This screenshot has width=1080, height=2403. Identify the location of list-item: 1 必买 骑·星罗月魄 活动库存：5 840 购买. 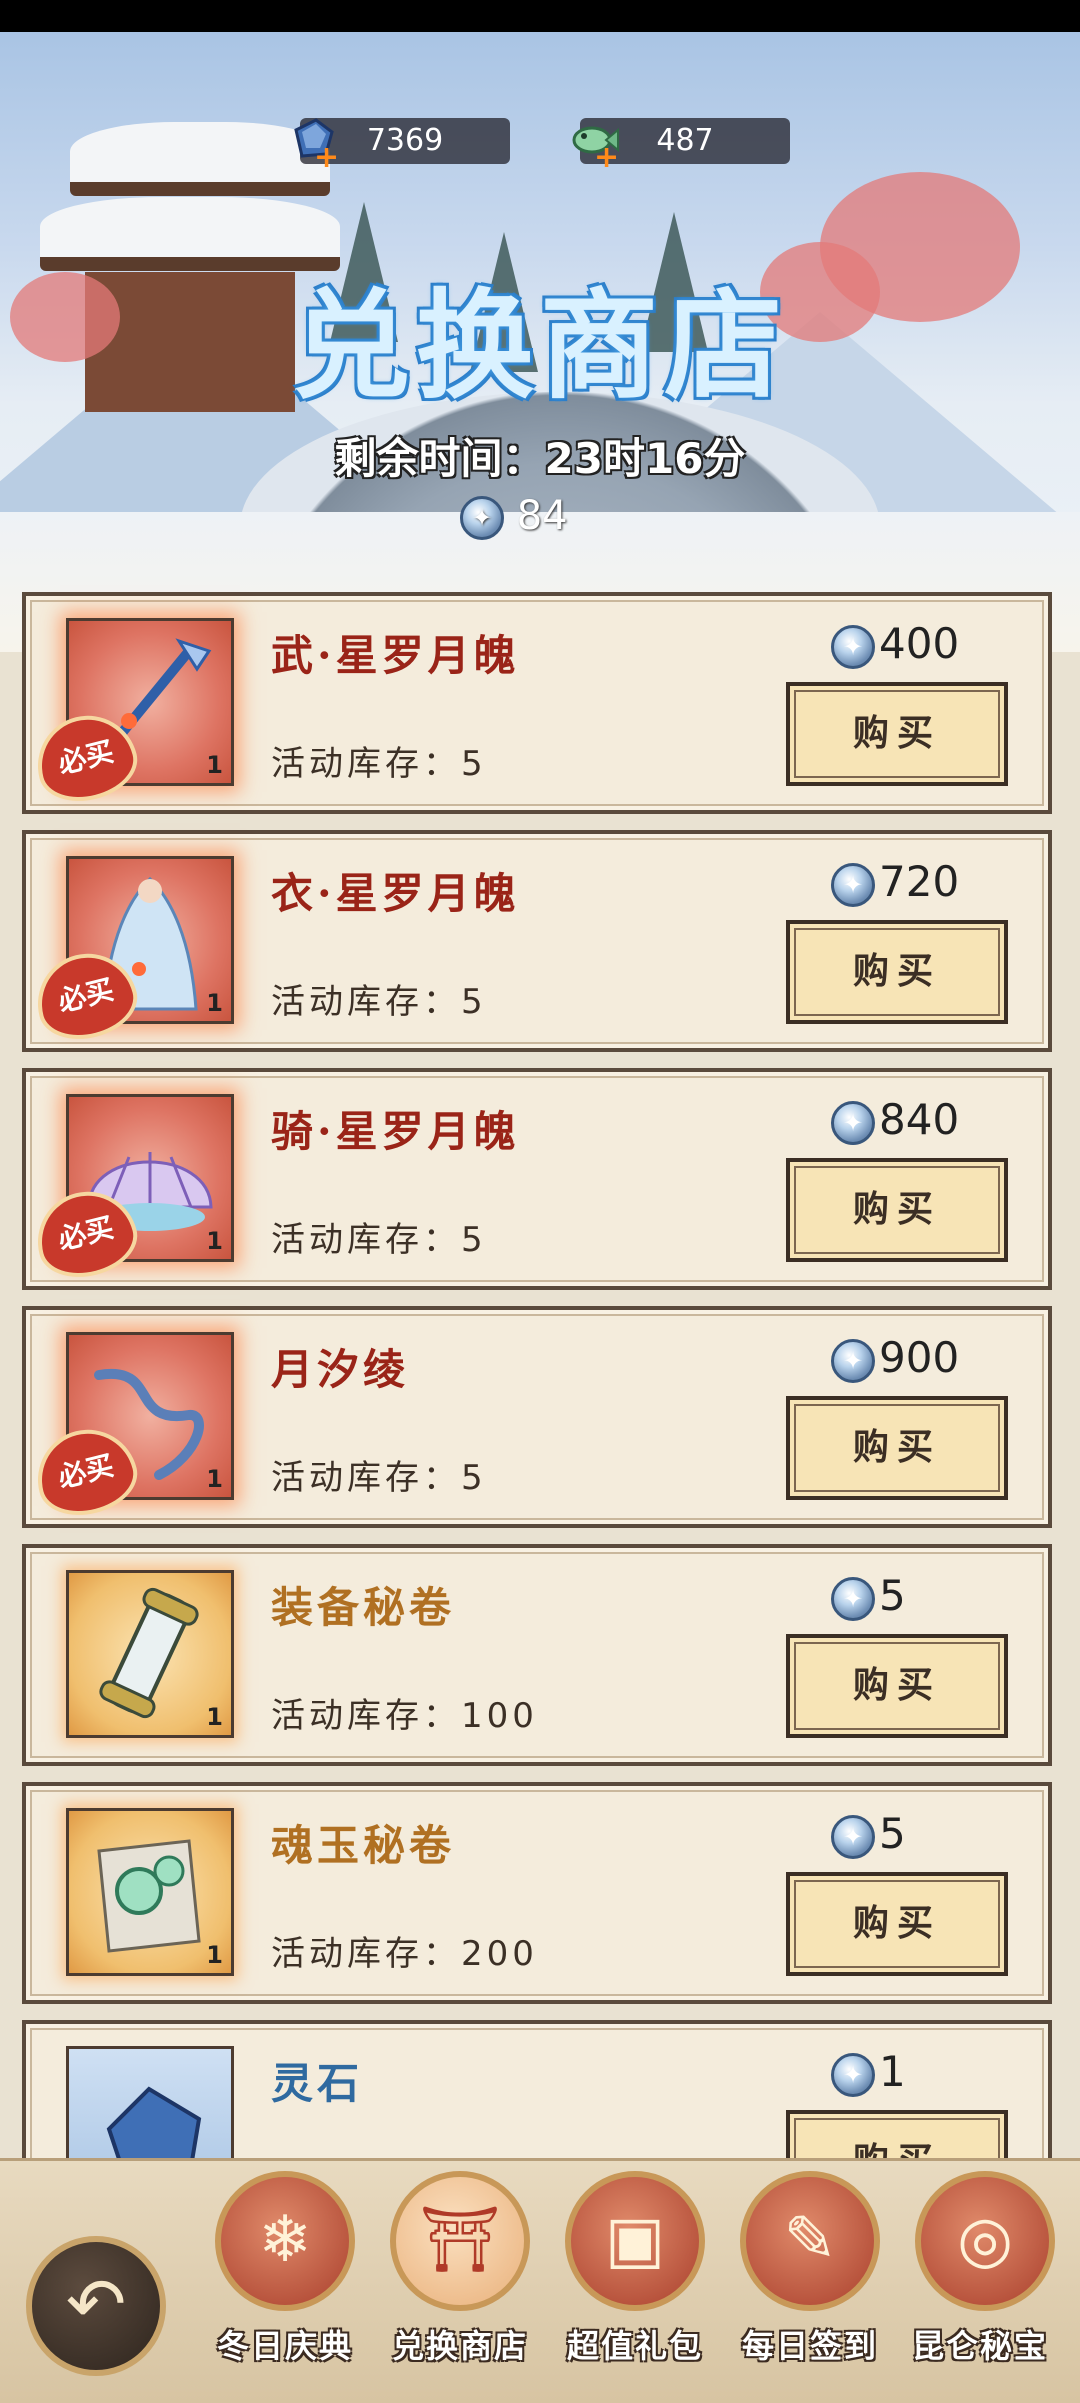
(537, 1179).